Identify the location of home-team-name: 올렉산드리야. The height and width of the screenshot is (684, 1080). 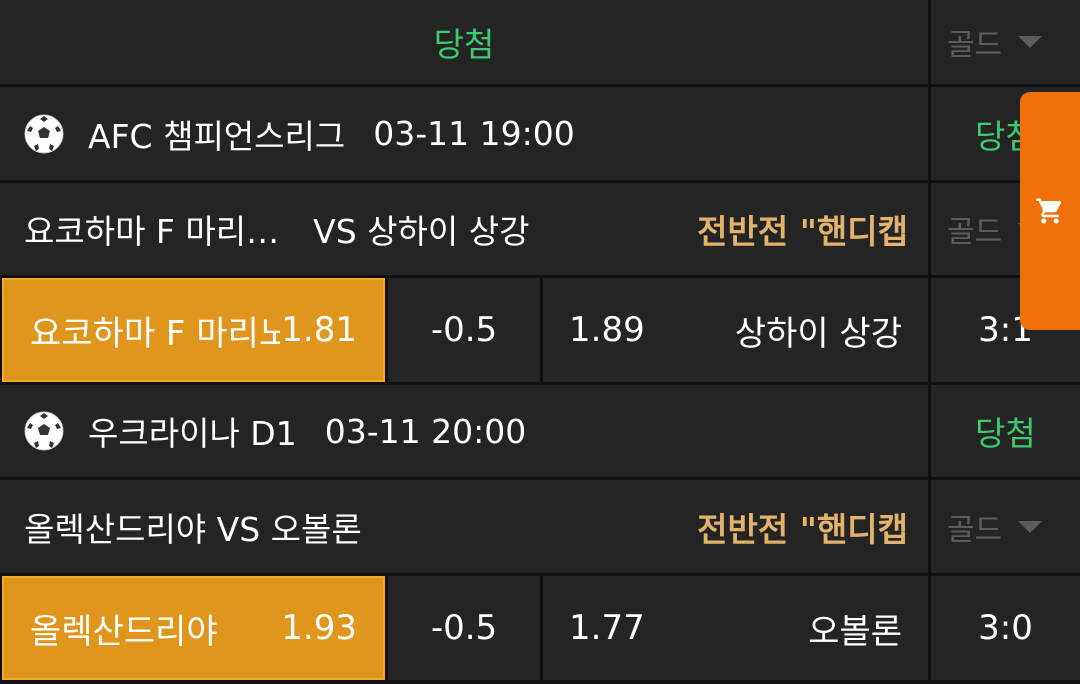
(124, 631).